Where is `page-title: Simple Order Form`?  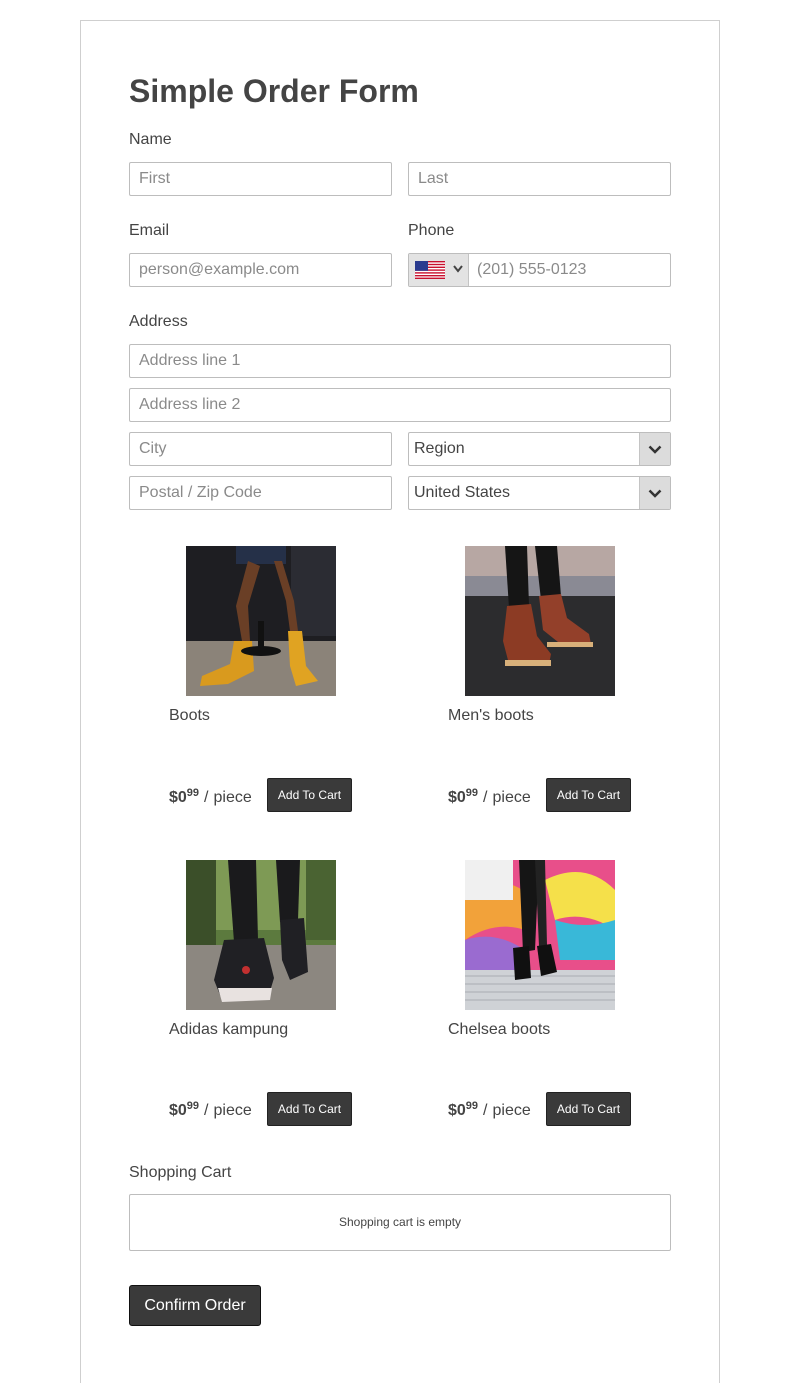
page-title: Simple Order Form is located at coordinates (274, 91).